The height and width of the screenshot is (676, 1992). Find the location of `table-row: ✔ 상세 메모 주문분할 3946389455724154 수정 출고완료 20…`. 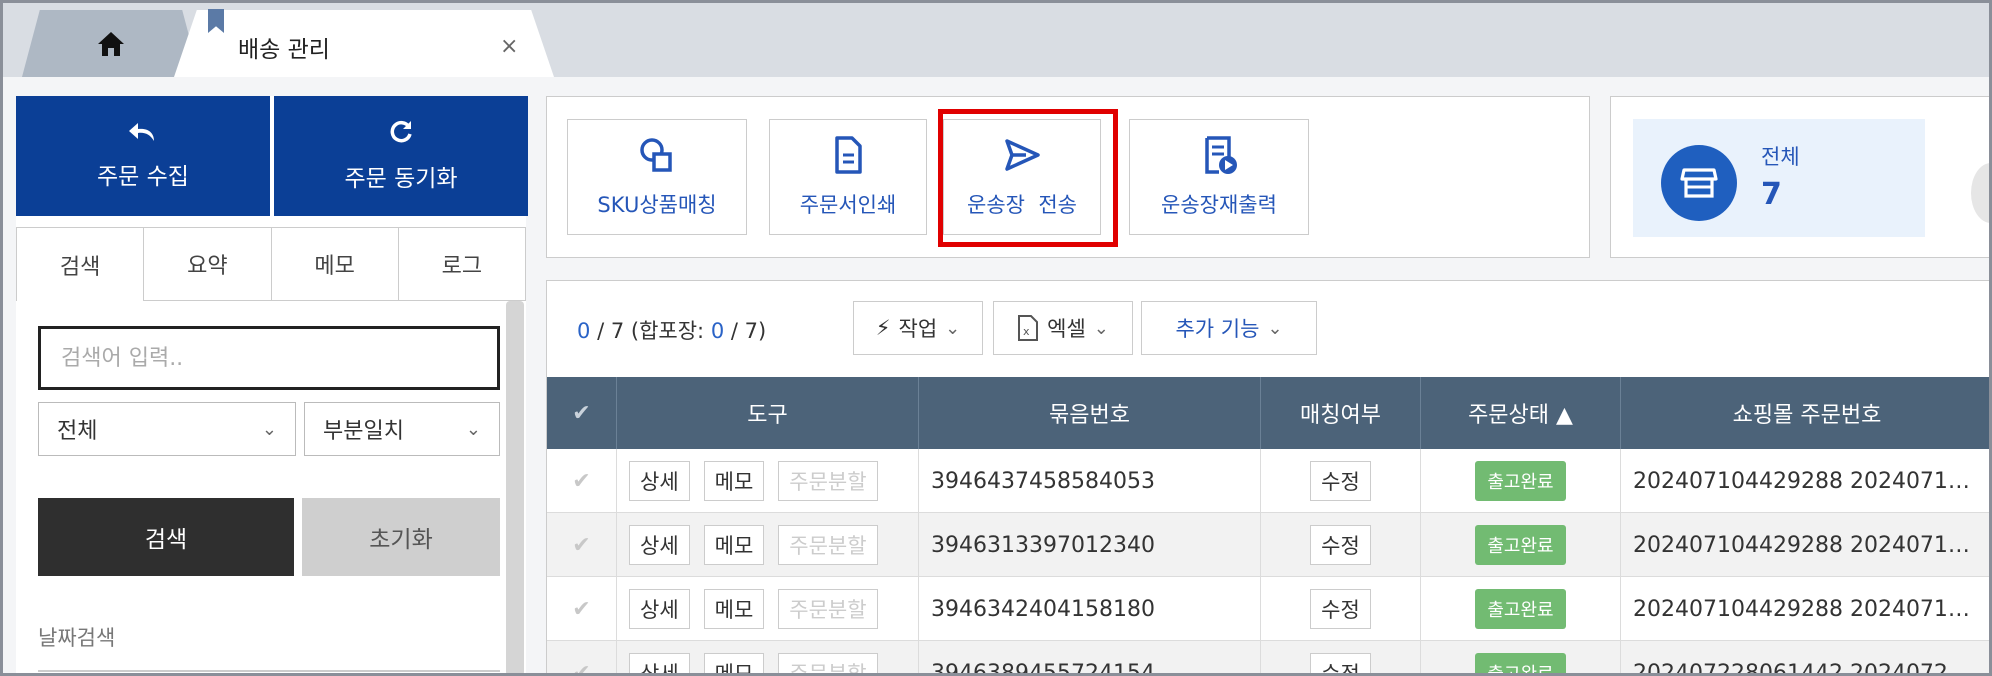

table-row: ✔ 상세 메모 주문분할 3946389455724154 수정 출고완료 20… is located at coordinates (1269, 658).